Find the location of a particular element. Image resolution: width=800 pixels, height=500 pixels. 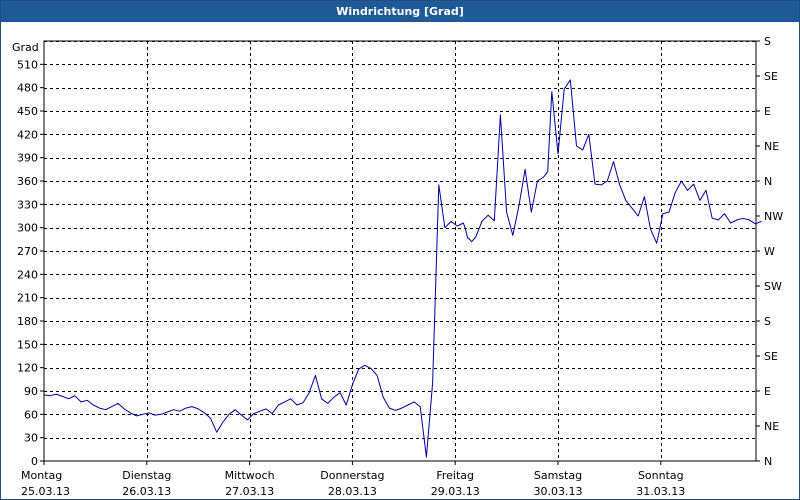

y-tick-label: 360 is located at coordinates (27, 181).